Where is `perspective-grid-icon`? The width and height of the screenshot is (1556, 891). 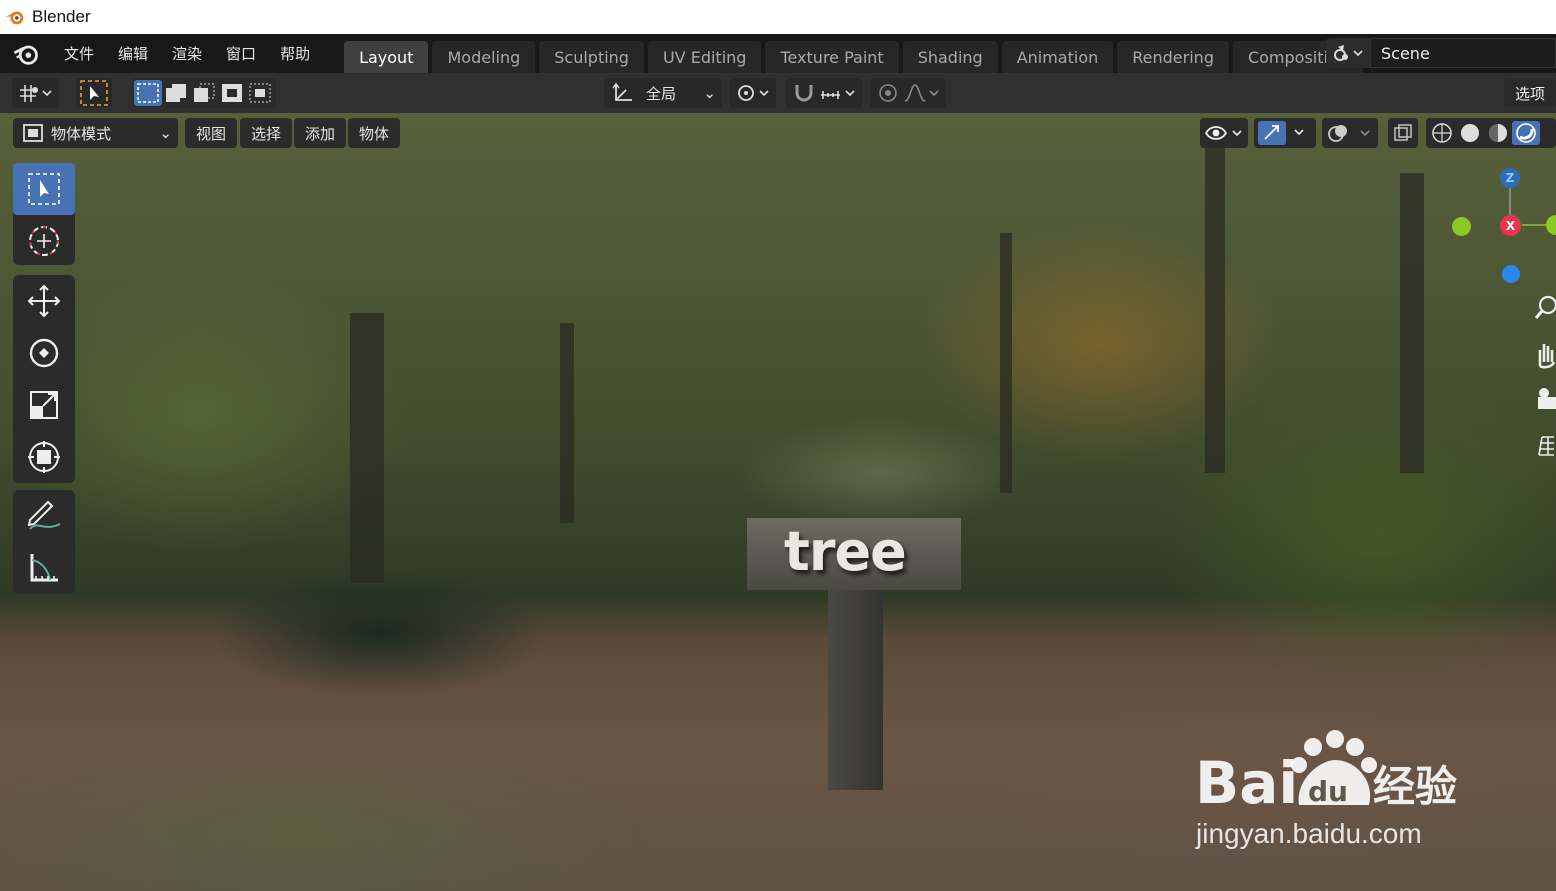 perspective-grid-icon is located at coordinates (1546, 446).